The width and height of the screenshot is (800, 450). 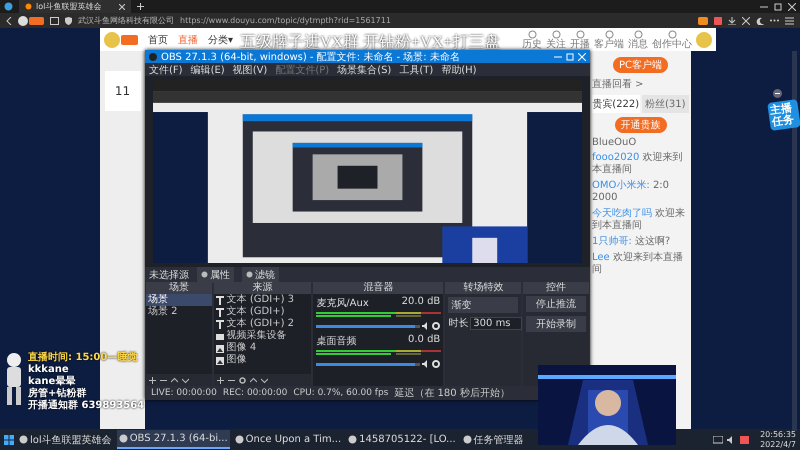 I want to click on chat-tab: 粉丝(31), so click(x=665, y=104).